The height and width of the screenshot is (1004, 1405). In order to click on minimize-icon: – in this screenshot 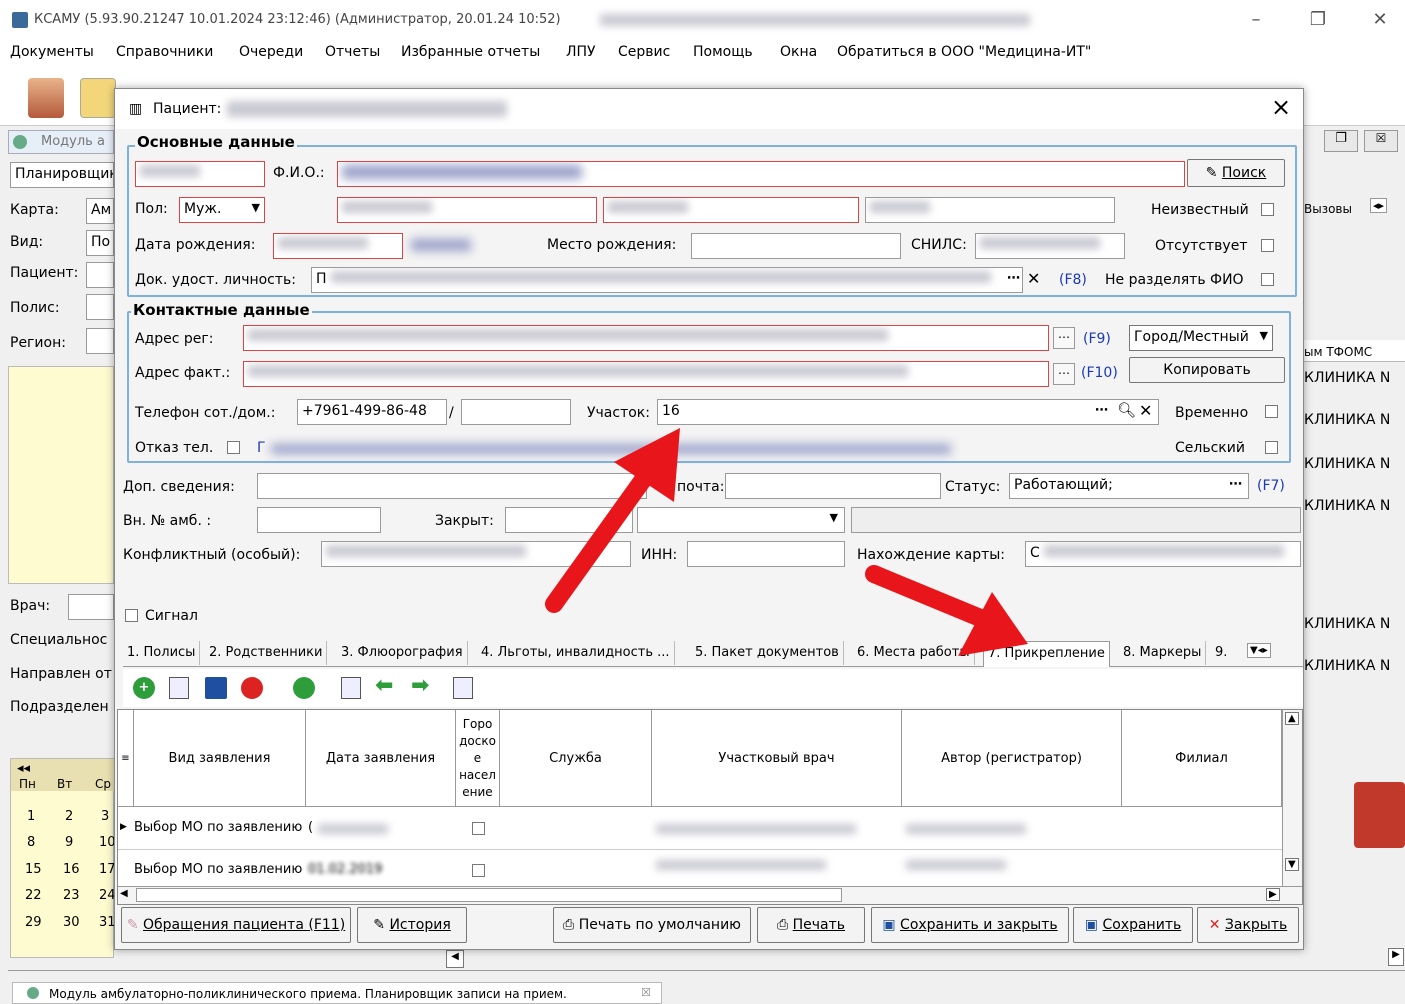, I will do `click(1256, 20)`.